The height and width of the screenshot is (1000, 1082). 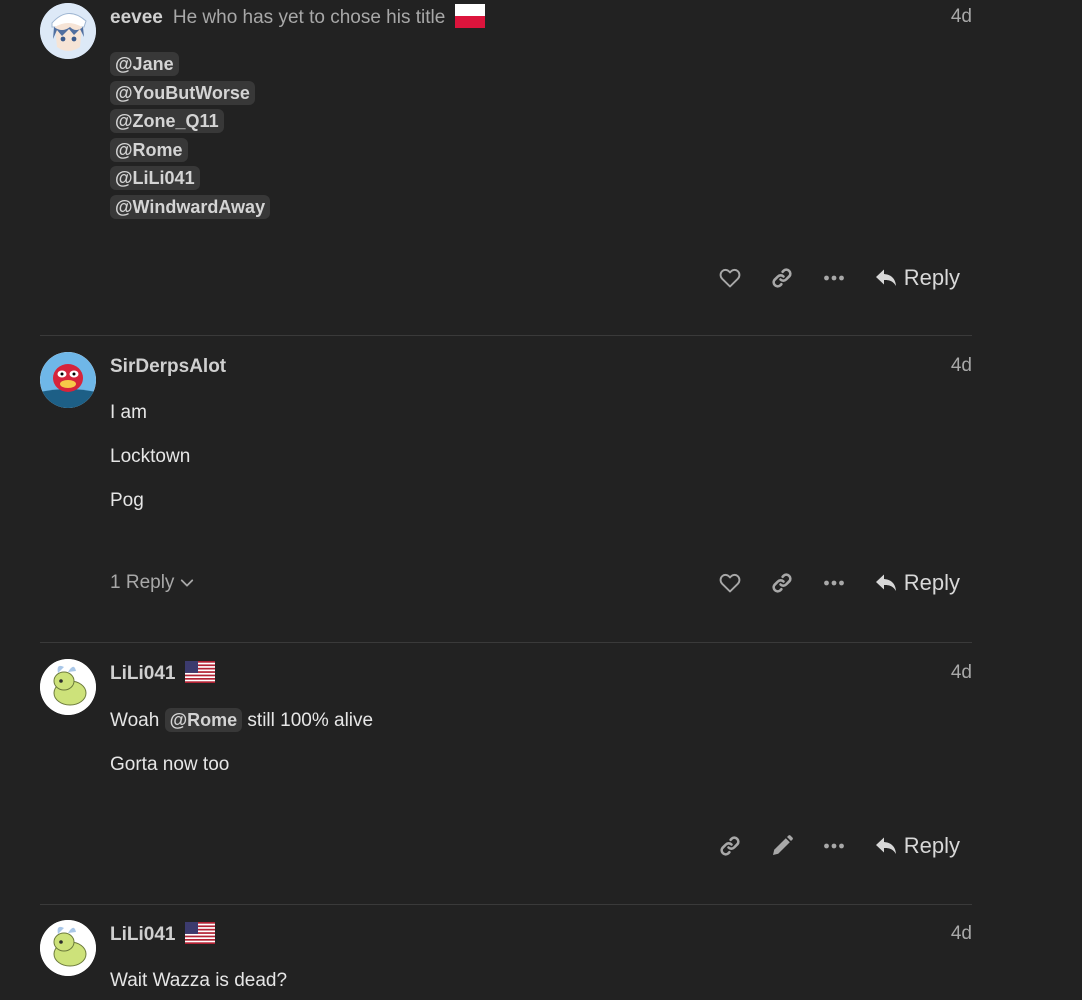 I want to click on mention-windwardaway: @WindwardAway, so click(x=190, y=206).